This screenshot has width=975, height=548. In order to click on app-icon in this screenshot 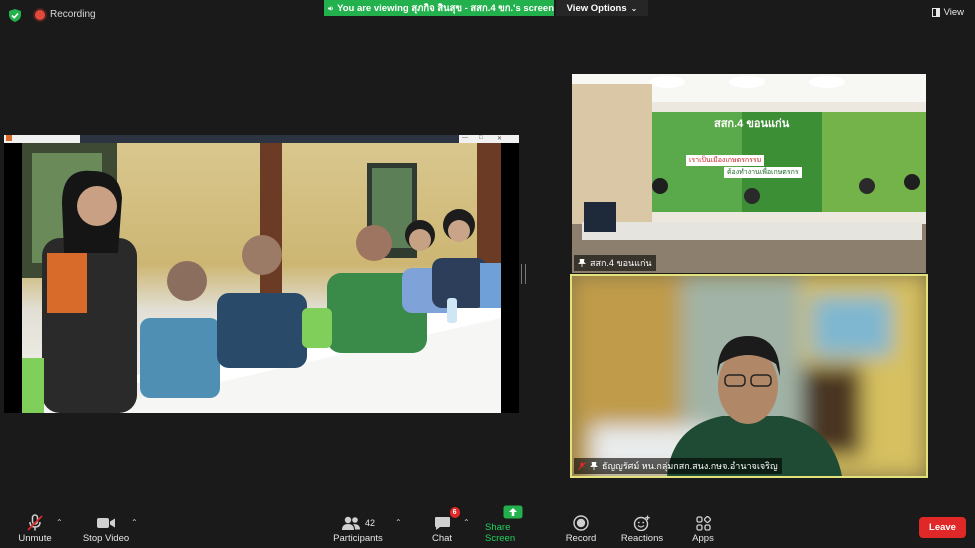, I will do `click(9, 138)`.